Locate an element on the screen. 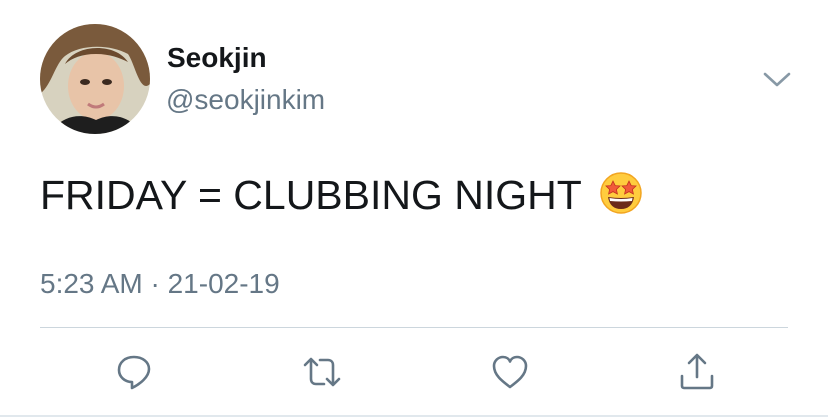  reply-button is located at coordinates (134, 372).